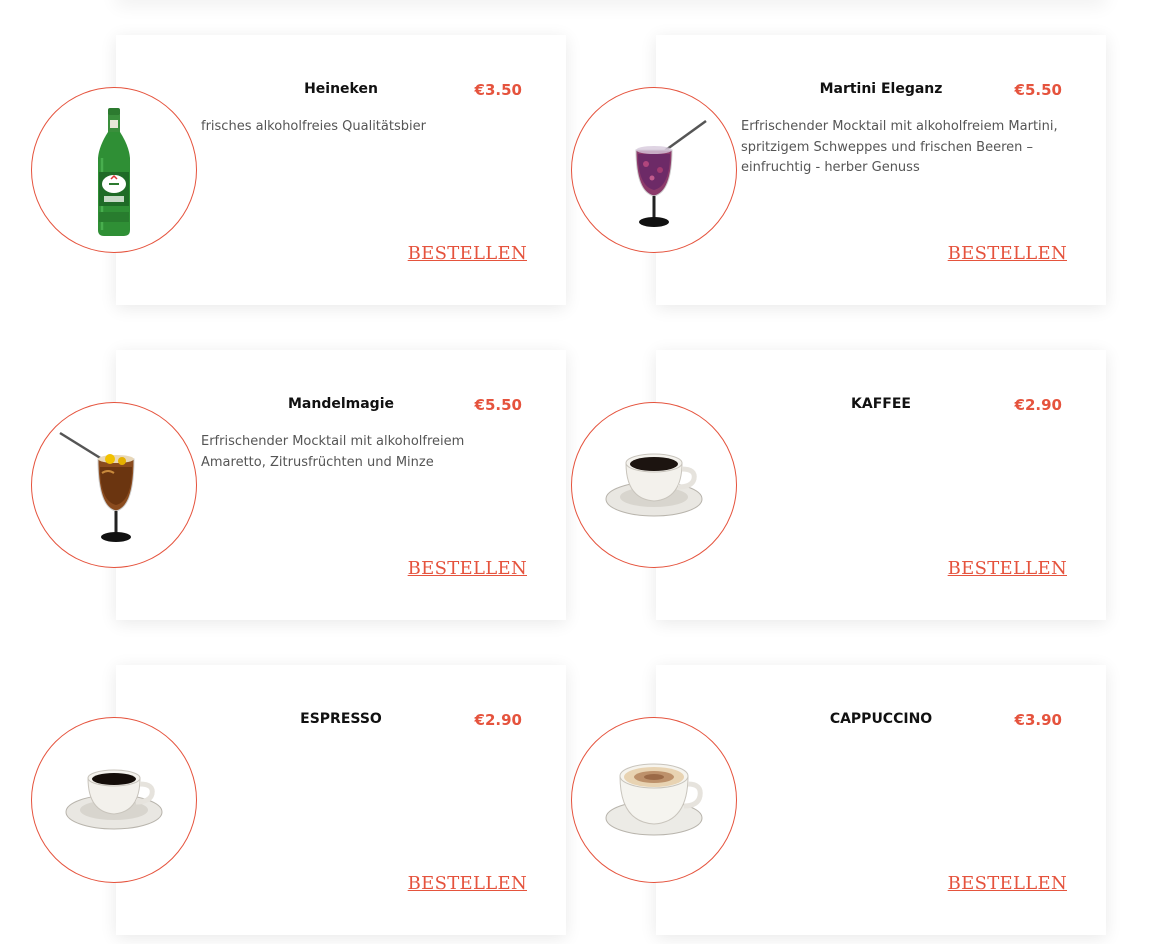 This screenshot has height=944, width=1161. I want to click on product-name: Heineken, so click(341, 89).